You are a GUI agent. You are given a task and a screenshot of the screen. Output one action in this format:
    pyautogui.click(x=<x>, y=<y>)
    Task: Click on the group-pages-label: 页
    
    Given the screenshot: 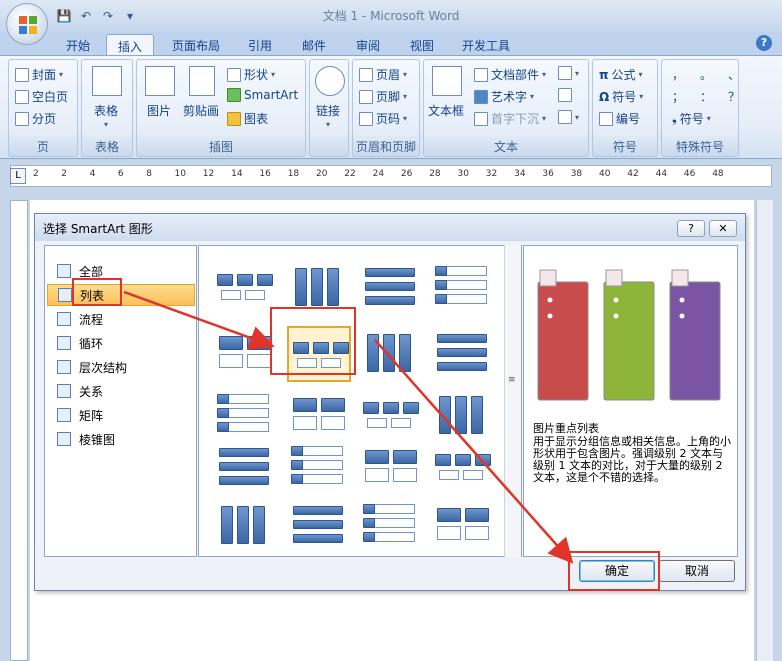 What is the action you would take?
    pyautogui.click(x=42, y=147)
    